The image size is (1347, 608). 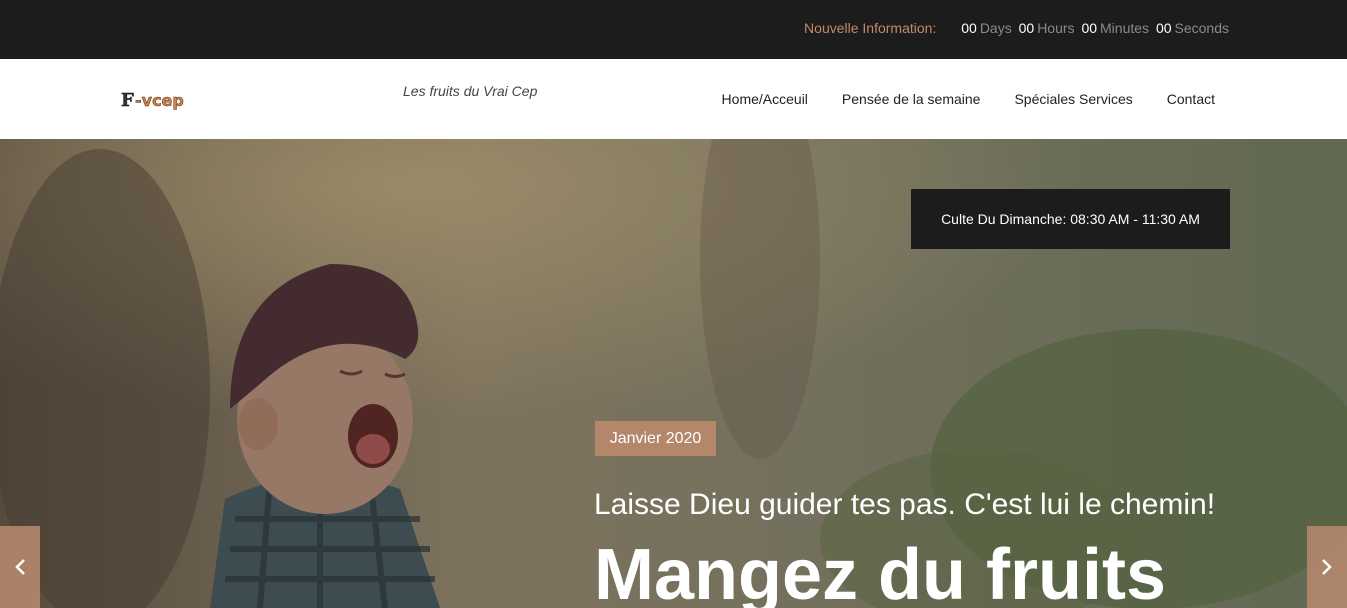 I want to click on site-logo: F -vcep, so click(x=163, y=100).